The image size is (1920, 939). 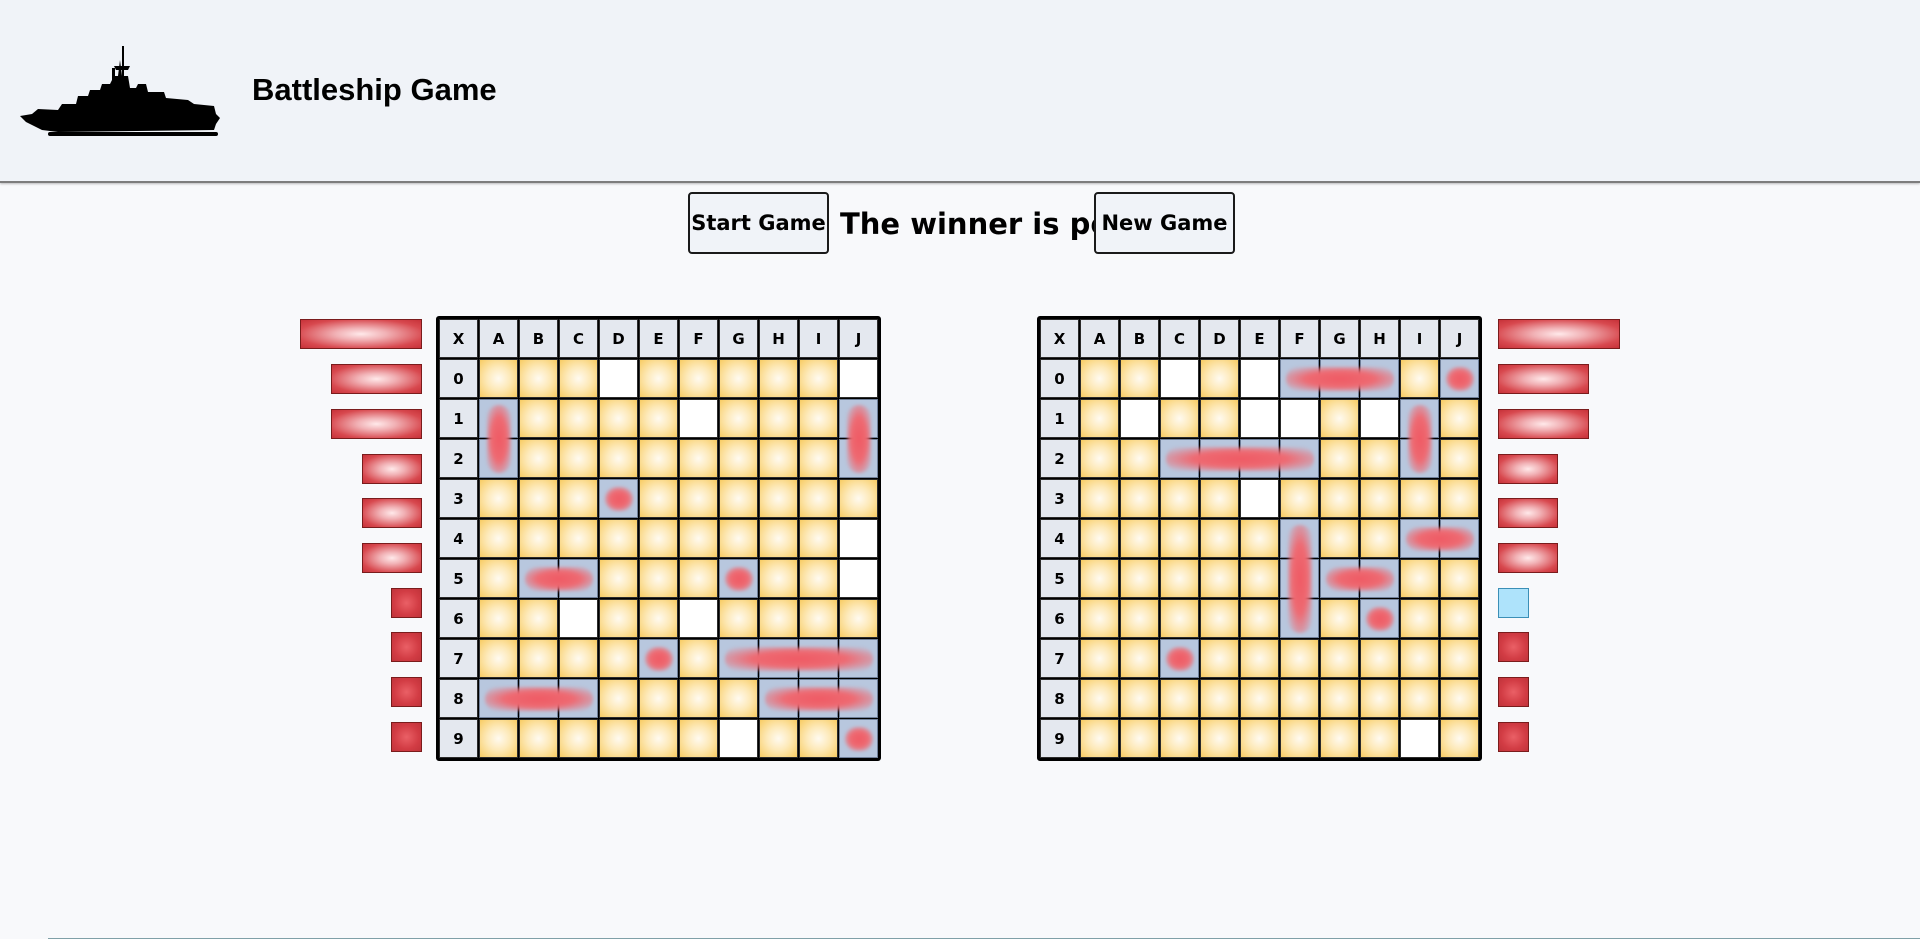 What do you see at coordinates (1164, 223) in the screenshot?
I see `new-game-button: New Game` at bounding box center [1164, 223].